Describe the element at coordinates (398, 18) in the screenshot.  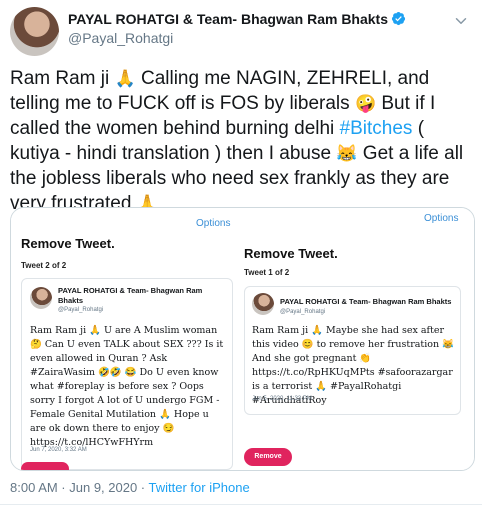
I see `verified-badge-icon` at that location.